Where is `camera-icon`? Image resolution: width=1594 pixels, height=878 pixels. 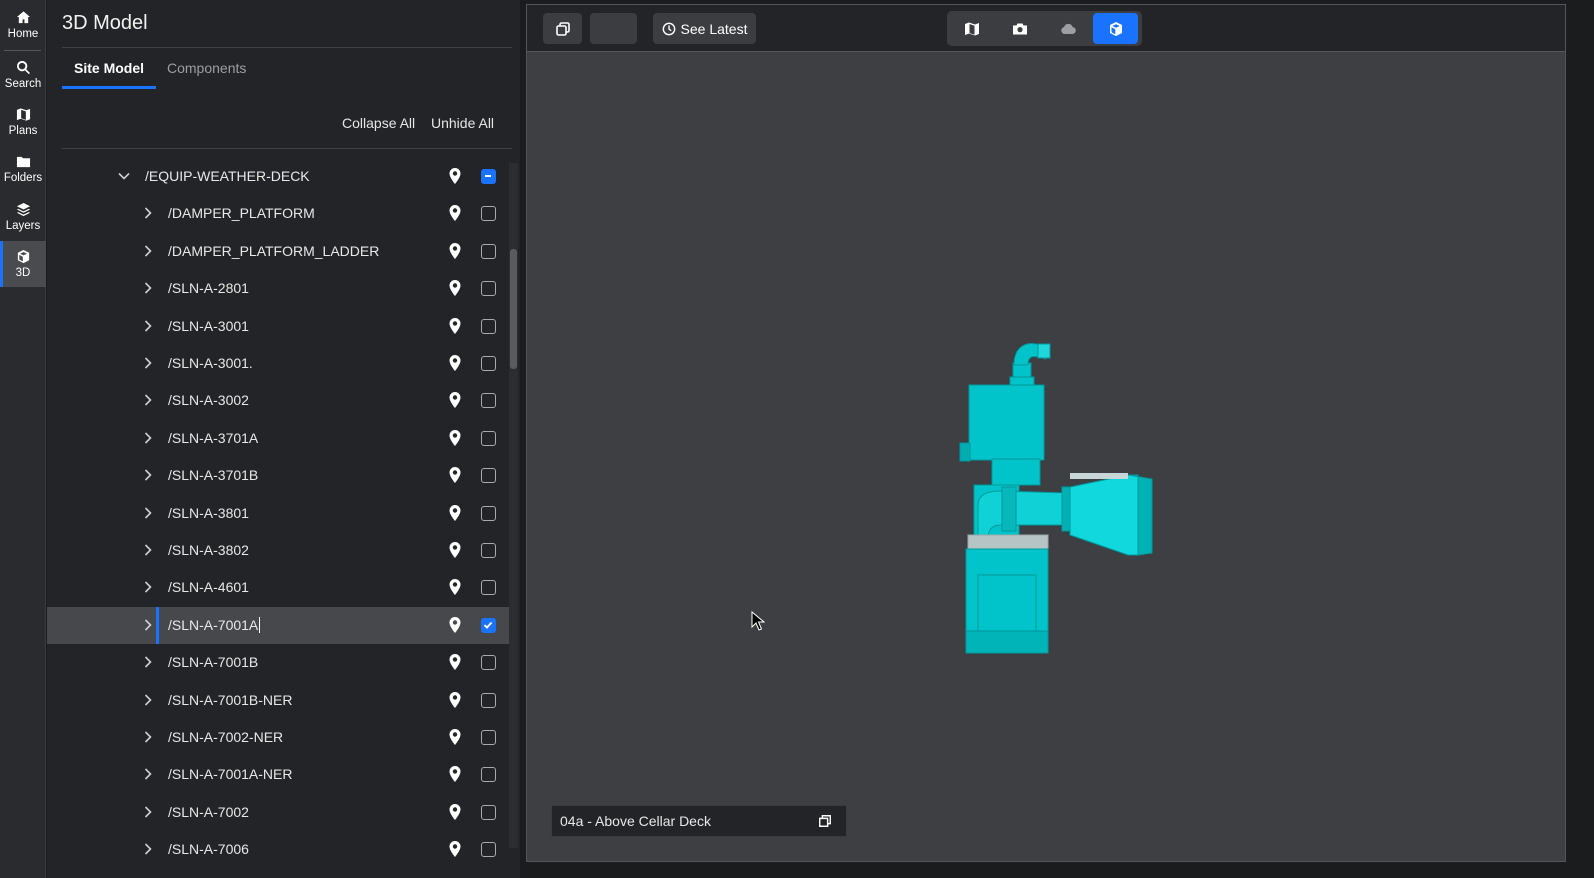
camera-icon is located at coordinates (1019, 28).